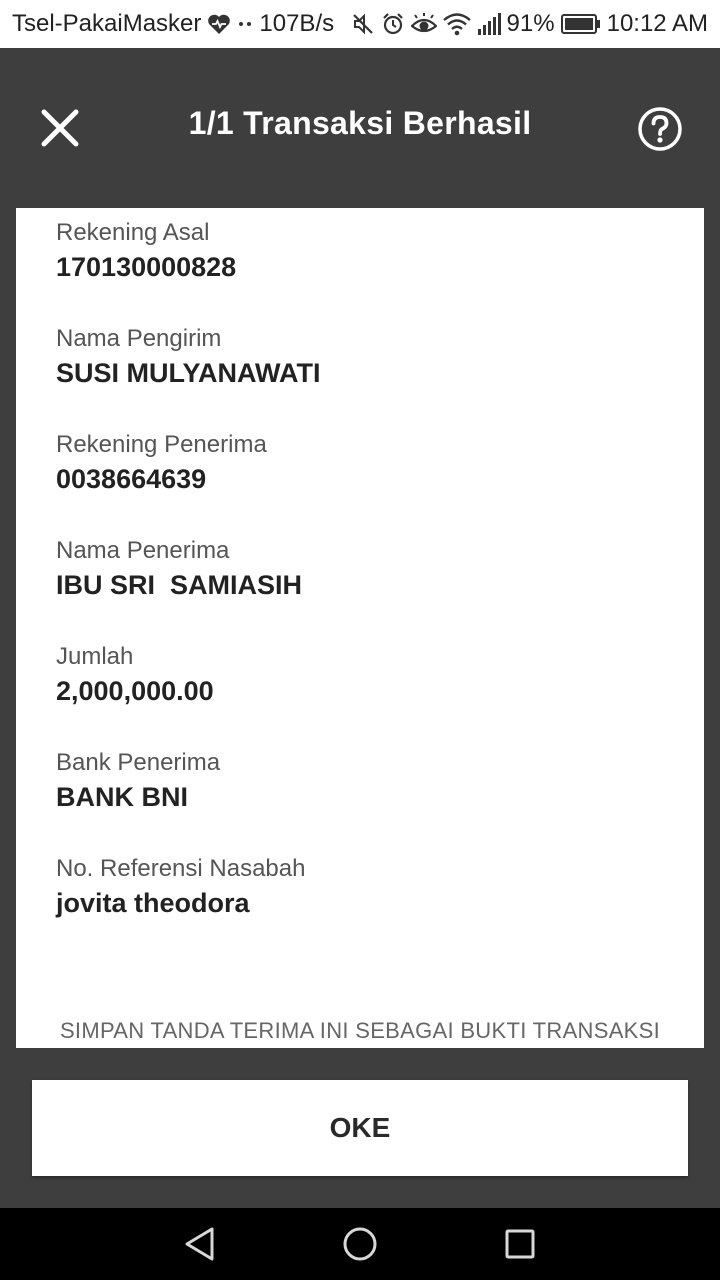 The image size is (720, 1280). What do you see at coordinates (135, 675) in the screenshot?
I see `field-jumlah: Jumlah 2,000,000.00` at bounding box center [135, 675].